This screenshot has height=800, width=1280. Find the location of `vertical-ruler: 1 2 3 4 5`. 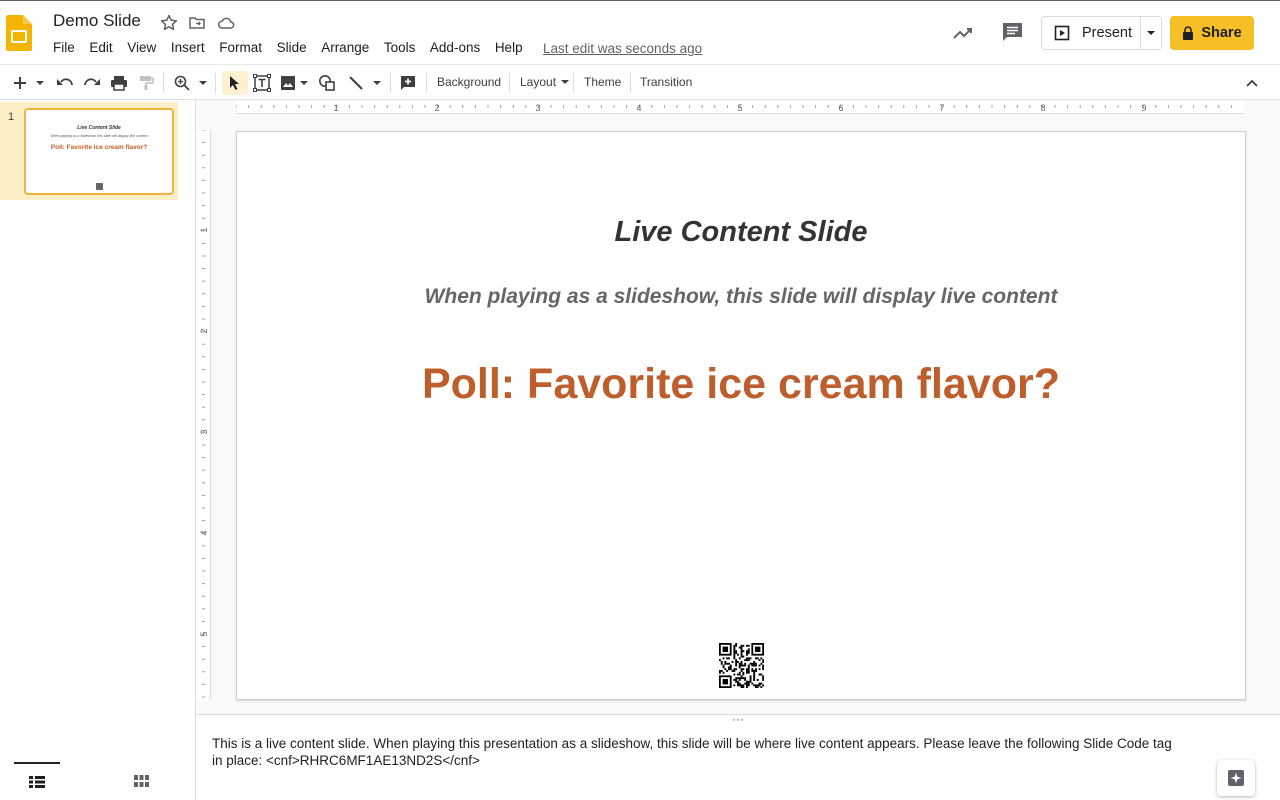

vertical-ruler: 1 2 3 4 5 is located at coordinates (204, 415).